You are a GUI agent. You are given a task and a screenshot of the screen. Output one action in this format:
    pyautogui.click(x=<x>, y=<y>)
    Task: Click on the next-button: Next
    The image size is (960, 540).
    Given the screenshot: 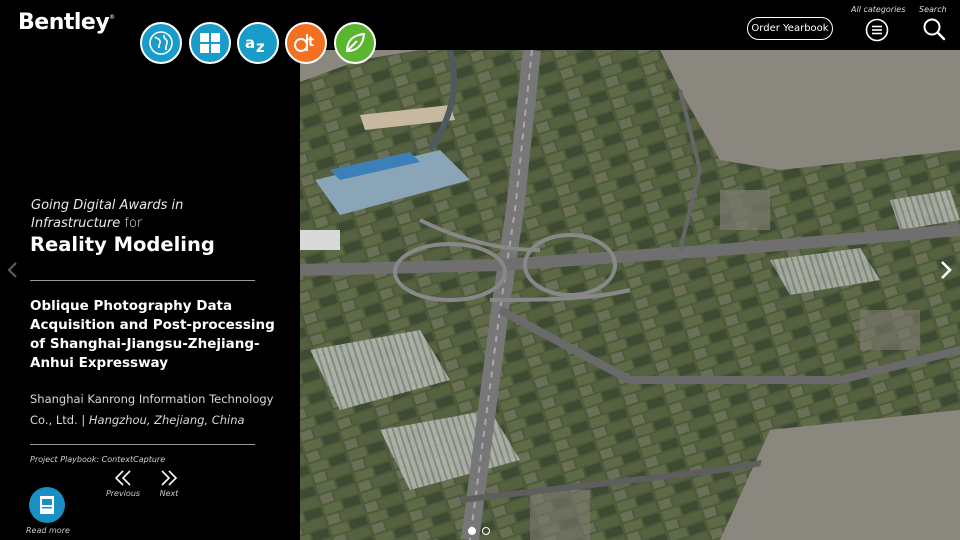 What is the action you would take?
    pyautogui.click(x=169, y=484)
    